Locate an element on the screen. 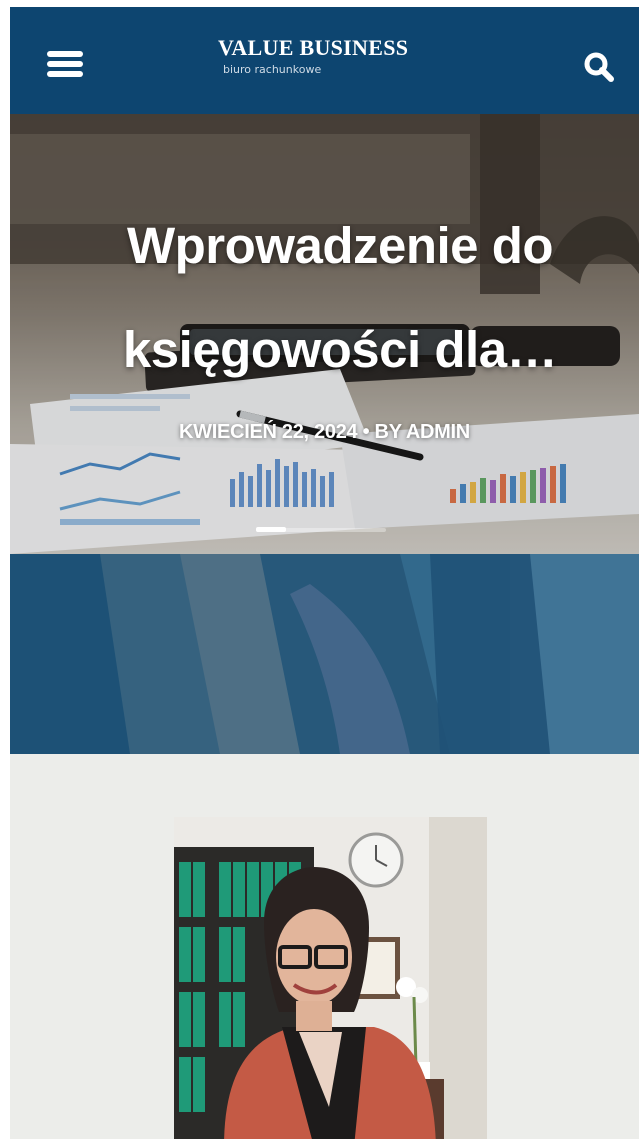  brand-title: VALUE BUSINESS is located at coordinates (313, 47).